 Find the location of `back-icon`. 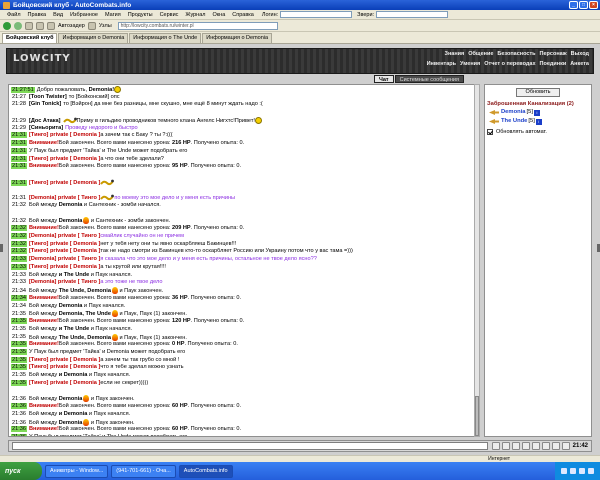

back-icon is located at coordinates (7, 26).